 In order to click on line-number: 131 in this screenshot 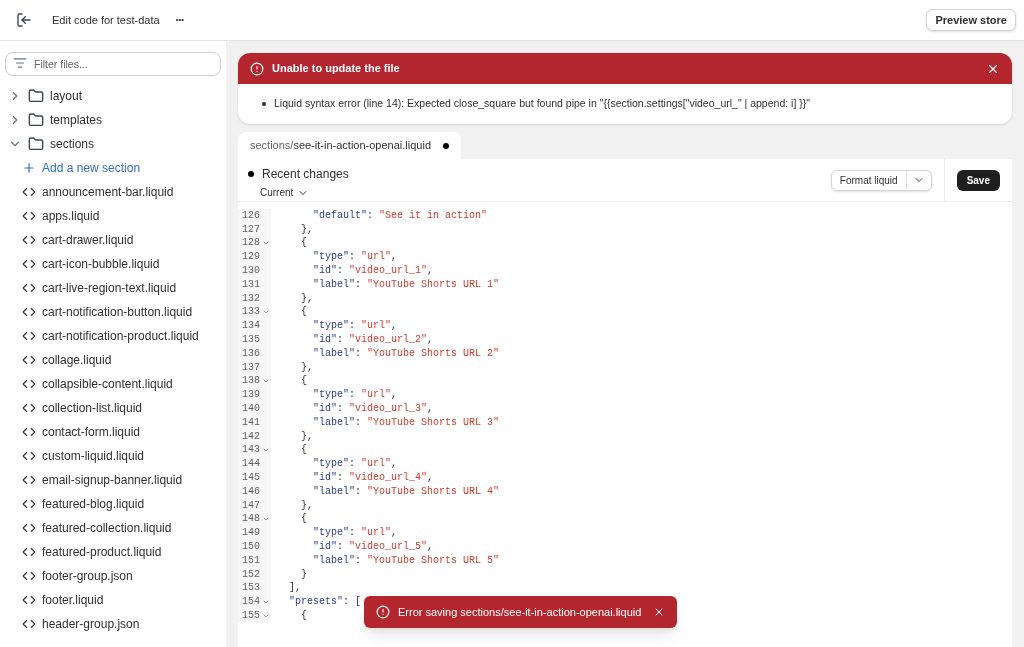, I will do `click(250, 284)`.